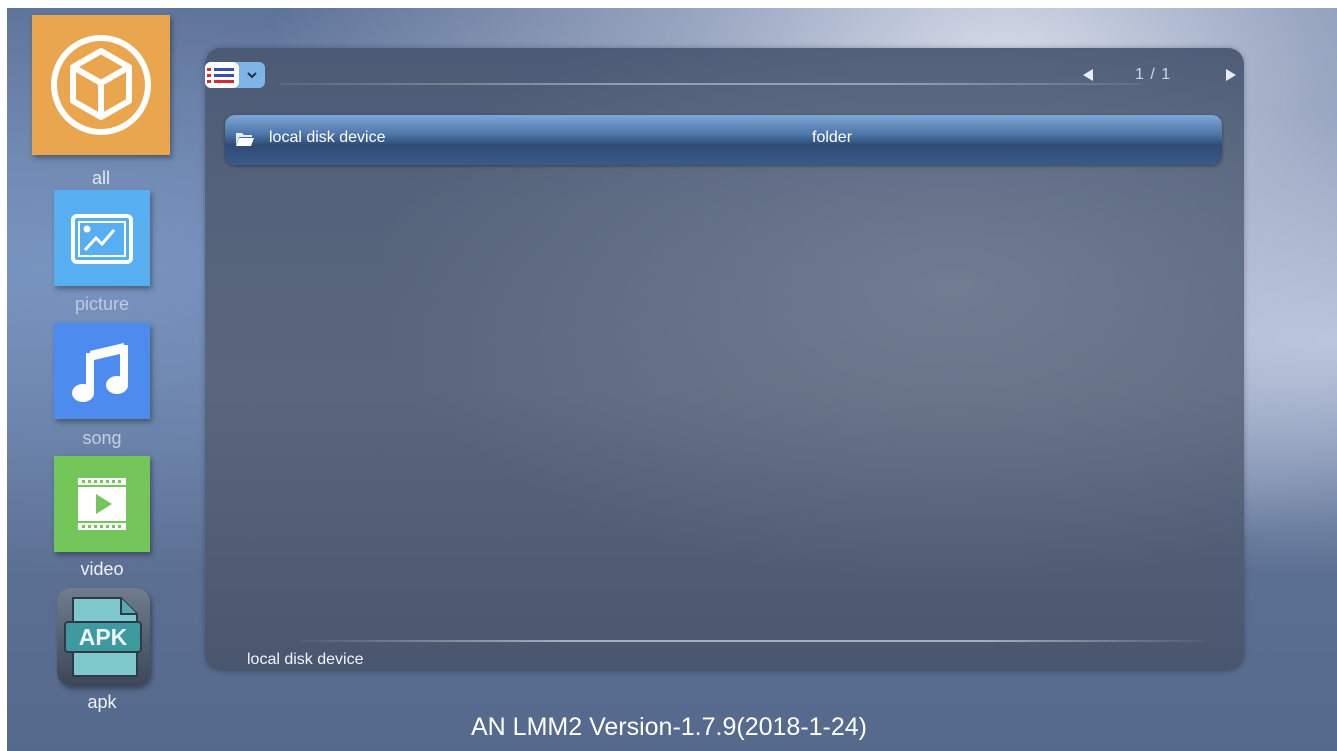 This screenshot has width=1337, height=751. Describe the element at coordinates (305, 659) in the screenshot. I see `current-path: local disk device` at that location.